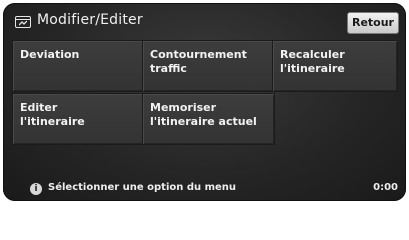  I want to click on recalculate-route-button: Recalculer l'itineraire, so click(335, 66).